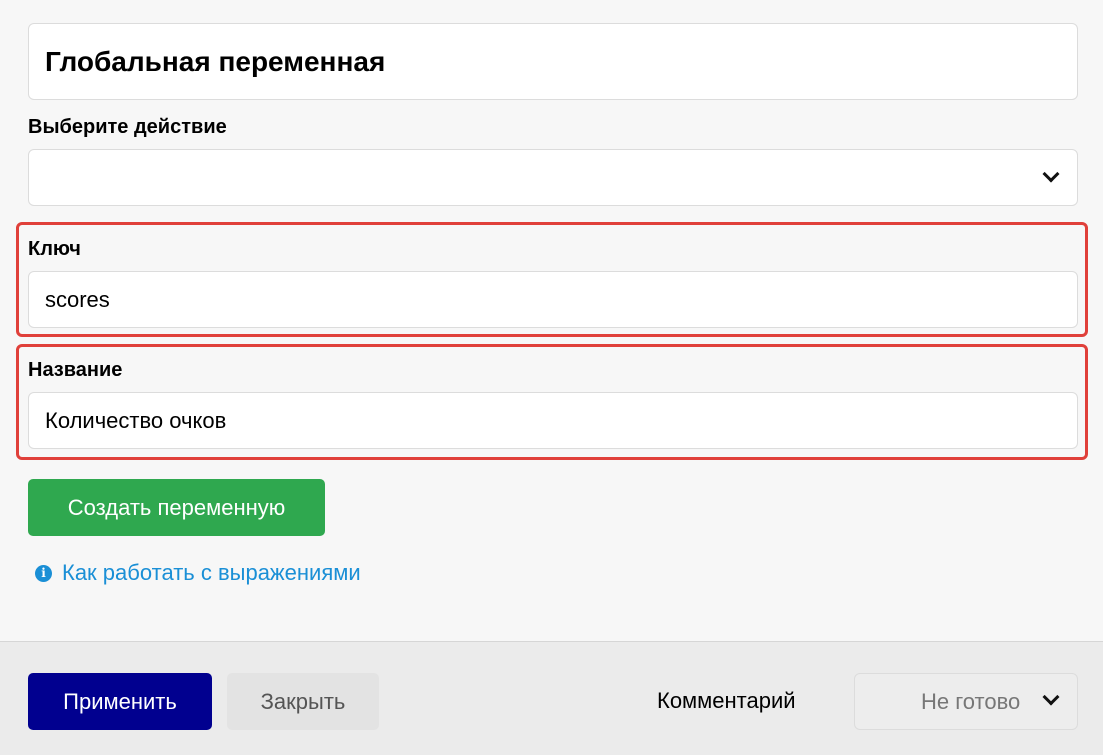 Image resolution: width=1103 pixels, height=755 pixels. I want to click on key-input: scores, so click(553, 299).